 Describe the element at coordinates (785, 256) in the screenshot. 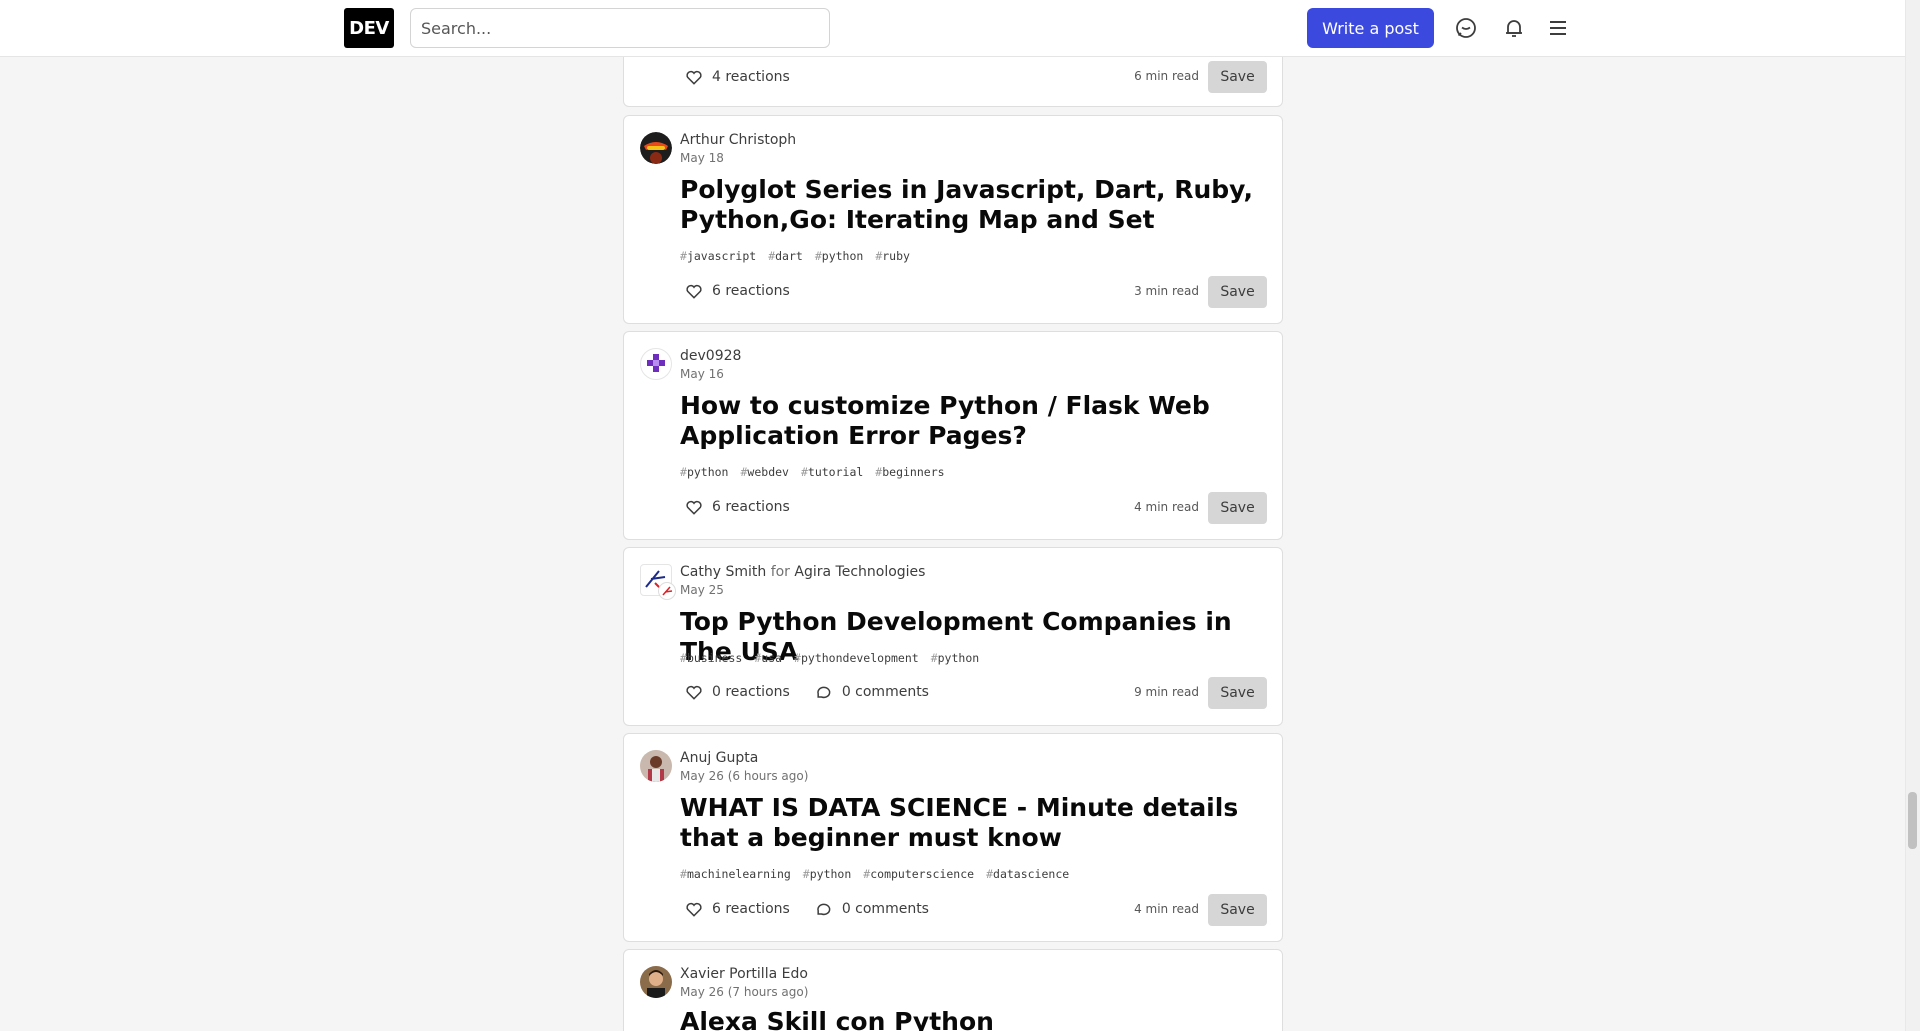

I see `tag: #dart` at that location.